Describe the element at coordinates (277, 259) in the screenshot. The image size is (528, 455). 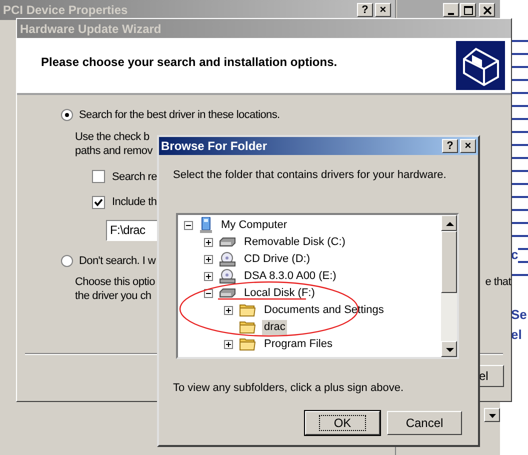
I see `tree-item: CD Drive (D:)` at that location.